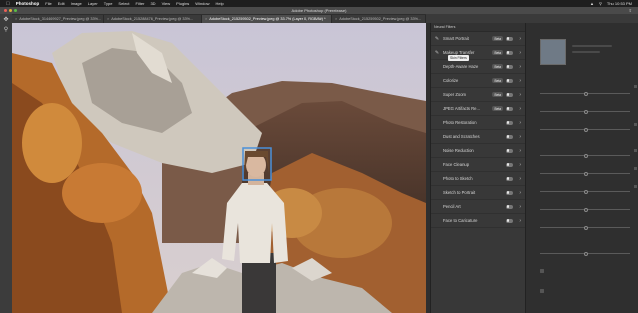 This screenshot has width=638, height=313. I want to click on move-tool-icon: ✥, so click(6, 19).